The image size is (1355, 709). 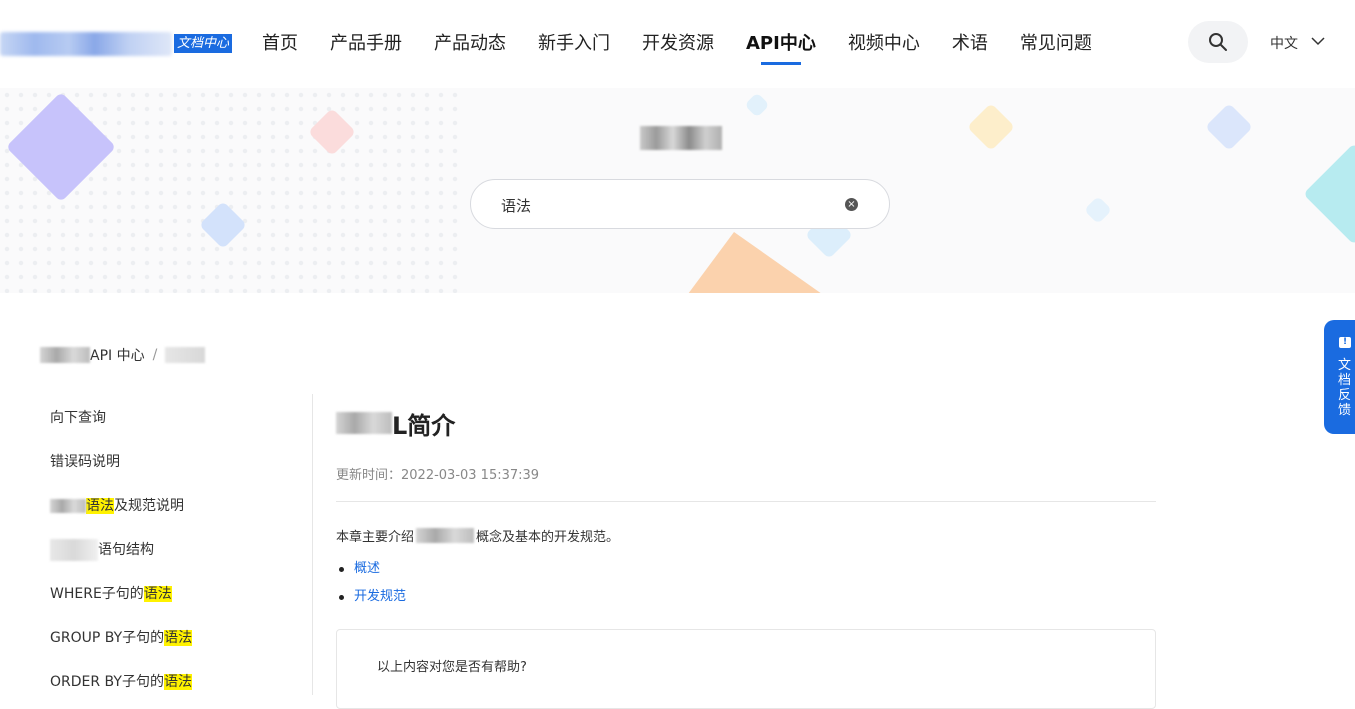 I want to click on doc-search-box: ×, so click(x=680, y=204).